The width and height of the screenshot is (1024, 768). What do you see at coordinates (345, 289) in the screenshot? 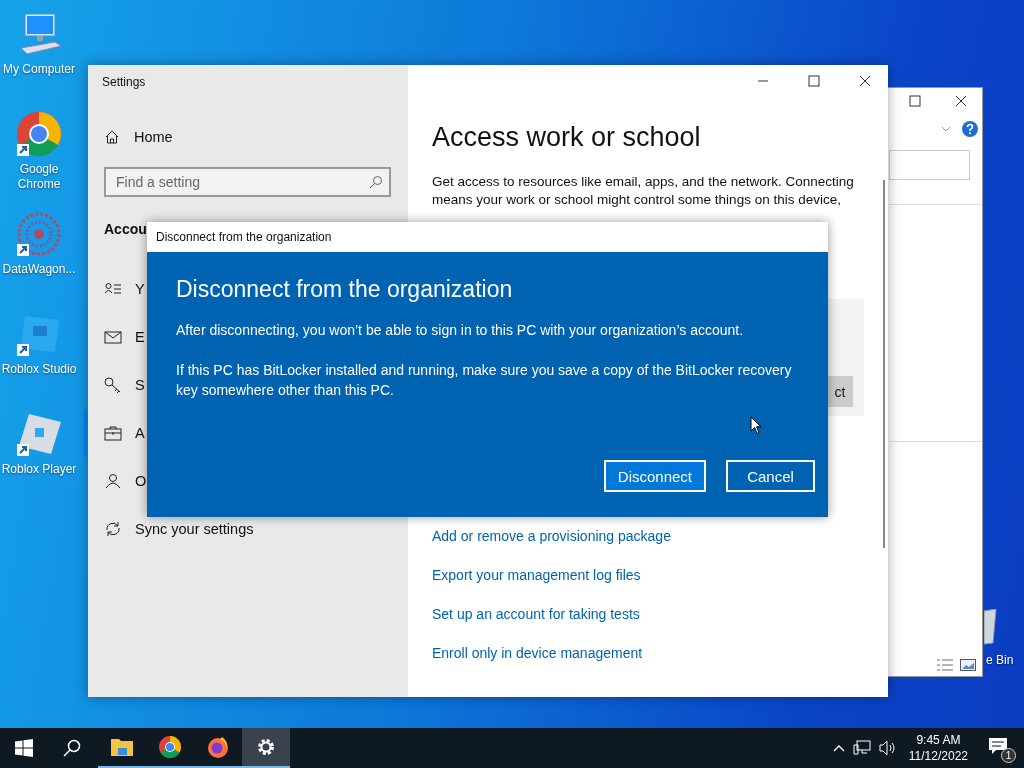
I see `dialog-heading: Disconnect from the organization` at bounding box center [345, 289].